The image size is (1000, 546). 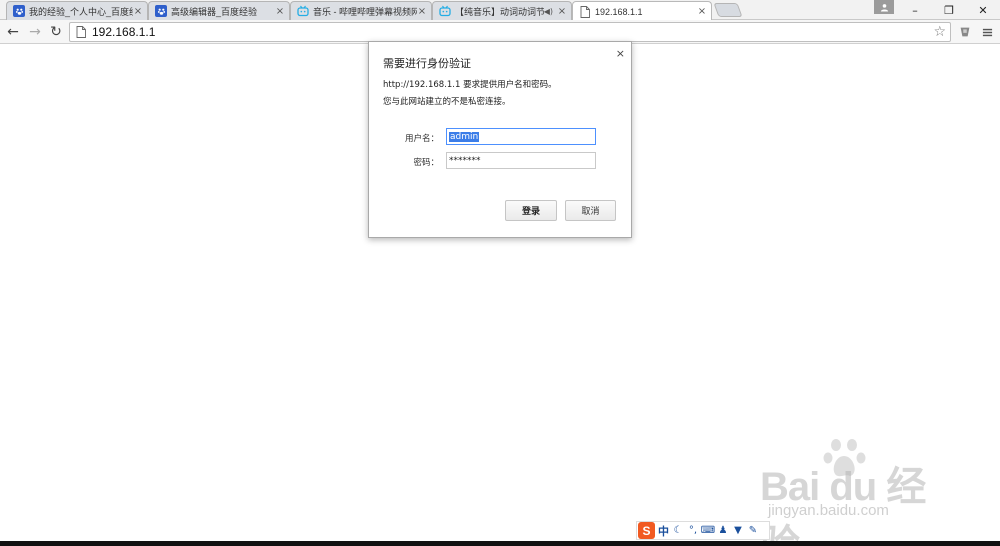 What do you see at coordinates (678, 531) in the screenshot?
I see `moon-icon: ☾` at bounding box center [678, 531].